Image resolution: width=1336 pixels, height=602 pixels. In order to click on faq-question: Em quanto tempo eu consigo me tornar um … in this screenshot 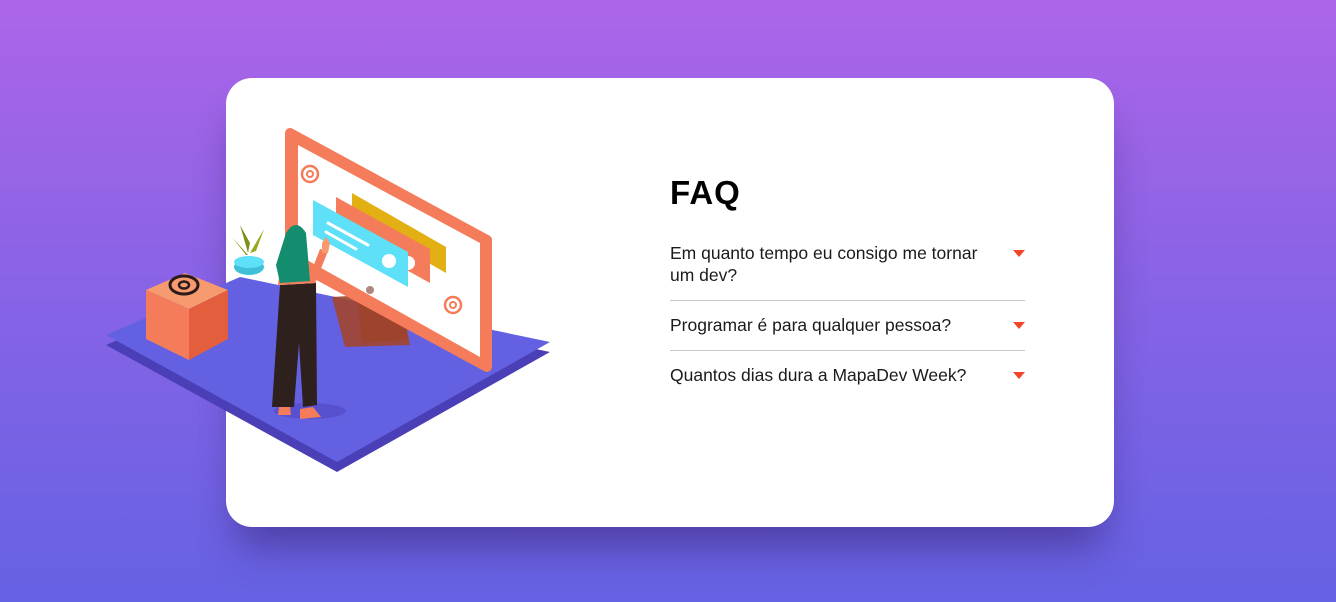, I will do `click(824, 264)`.